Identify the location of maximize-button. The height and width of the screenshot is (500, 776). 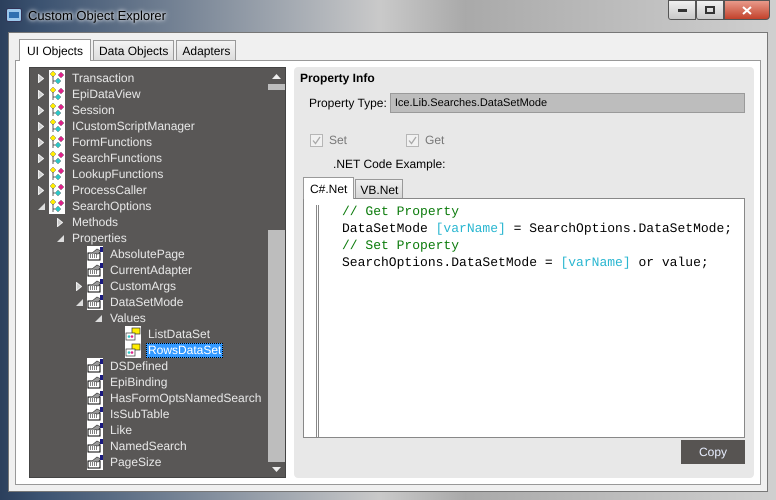
(710, 10).